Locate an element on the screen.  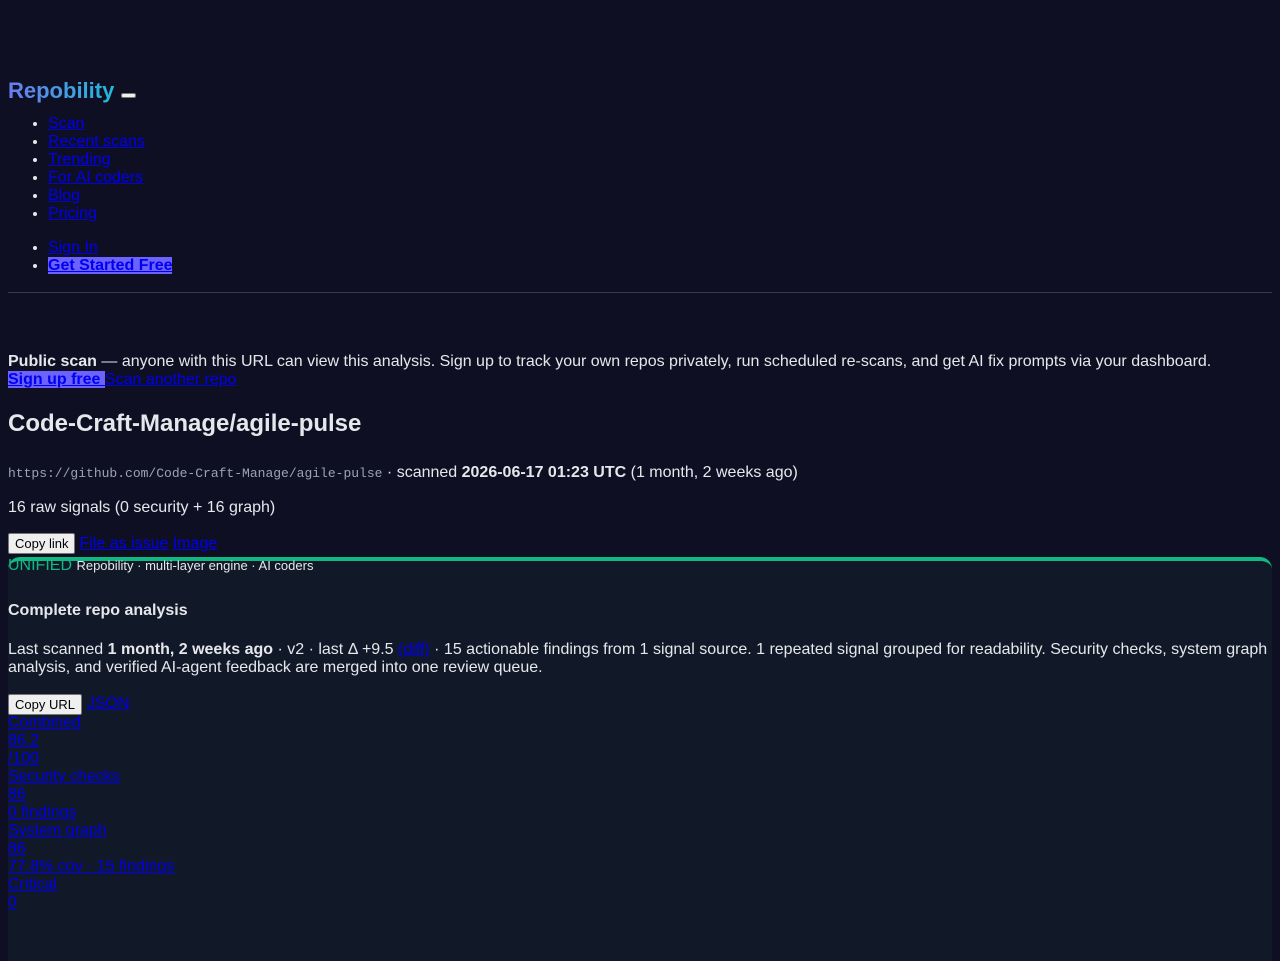
menu-toggle-button is located at coordinates (129, 95).